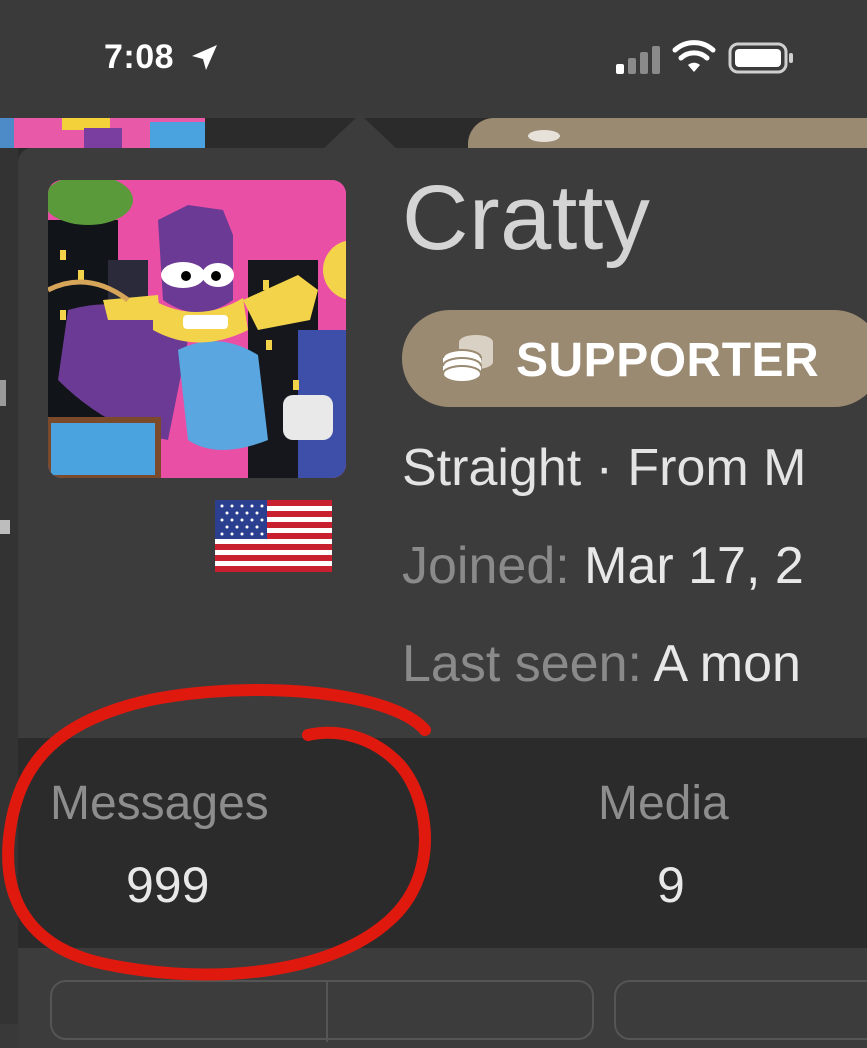 The width and height of the screenshot is (867, 1048). Describe the element at coordinates (686, 566) in the screenshot. I see `joined-value: Mar 17, 2` at that location.